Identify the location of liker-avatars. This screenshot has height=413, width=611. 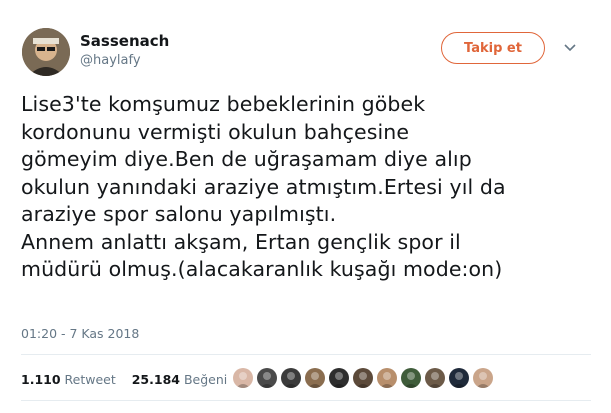
(365, 378).